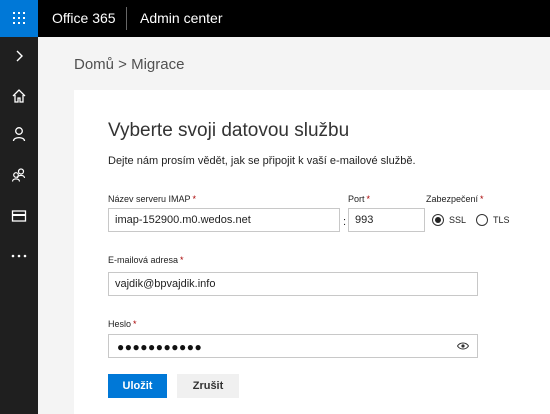 This screenshot has width=550, height=414. Describe the element at coordinates (386, 220) in the screenshot. I see `port-input: 993` at that location.